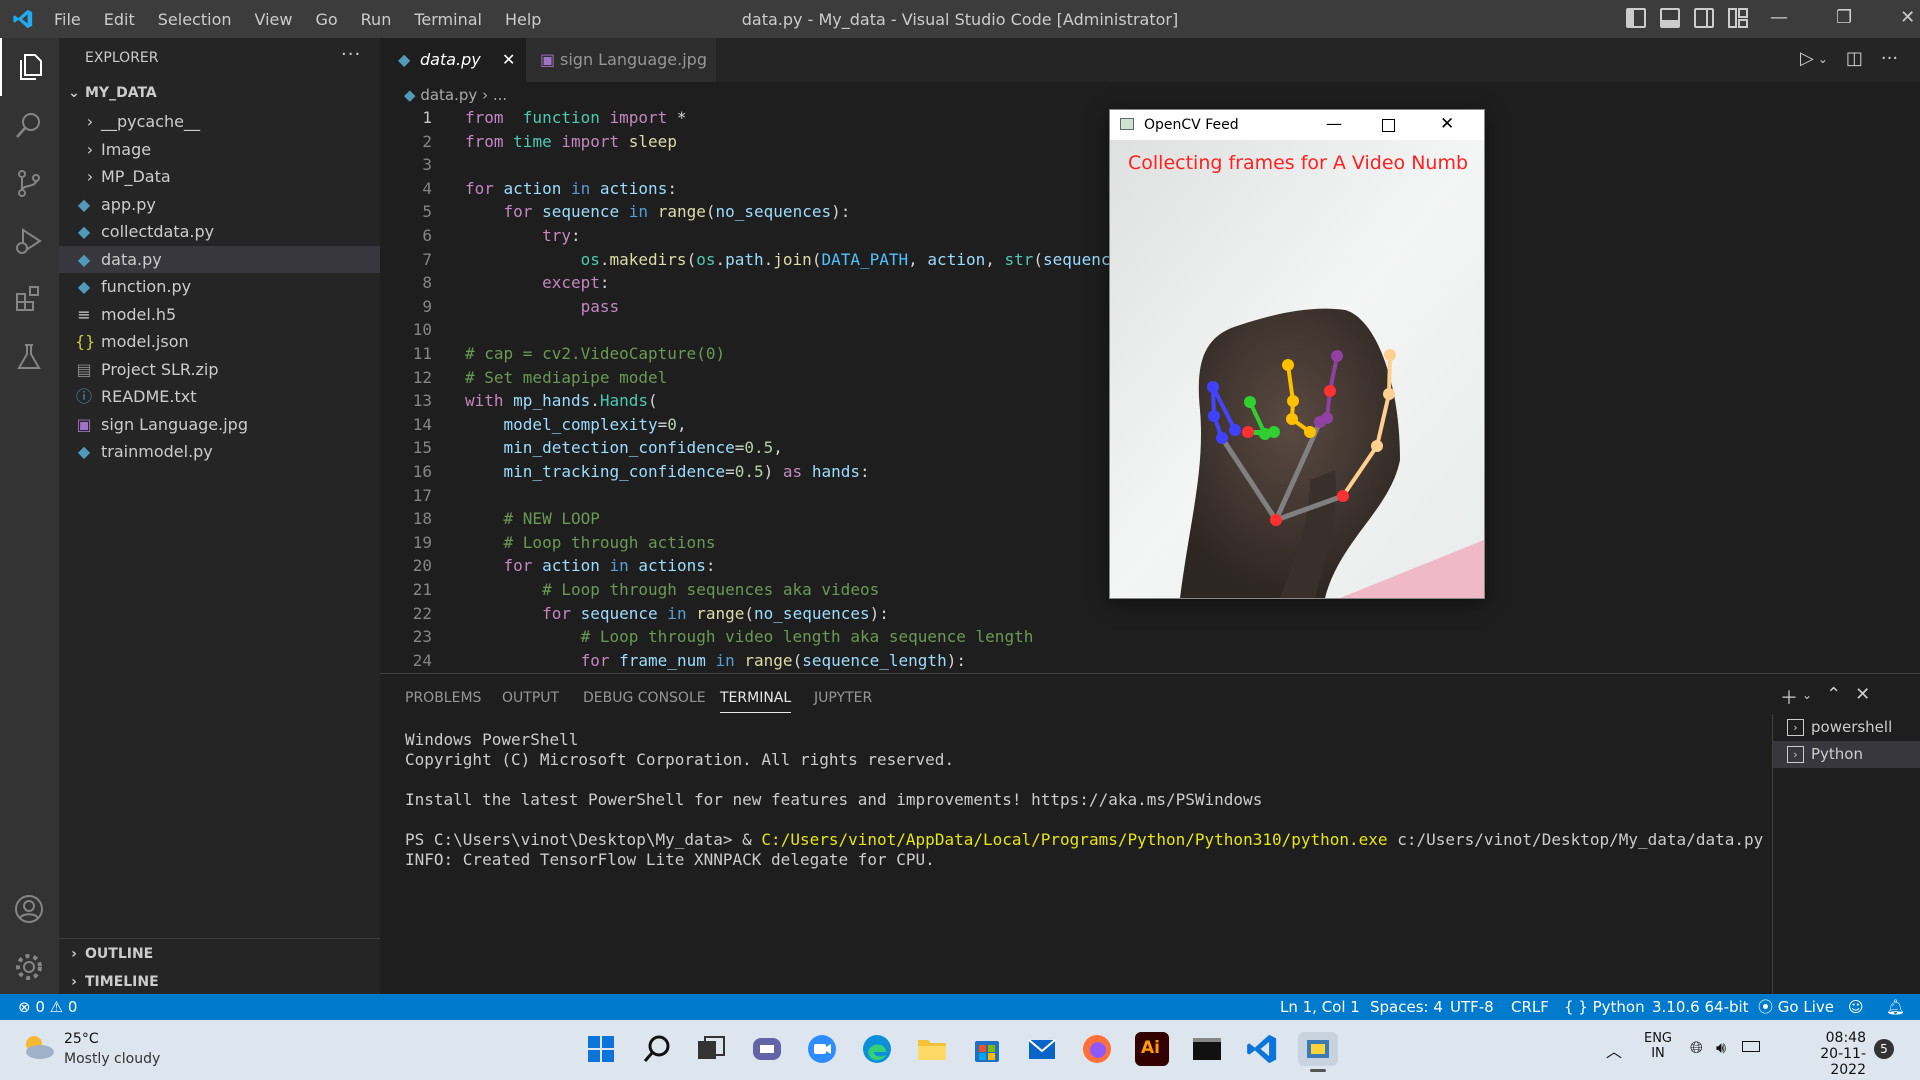 The width and height of the screenshot is (1920, 1080). What do you see at coordinates (767, 1049) in the screenshot?
I see `teams-chat-icon` at bounding box center [767, 1049].